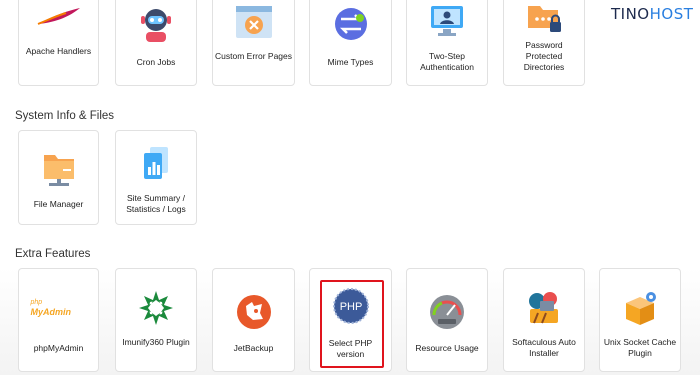  I want to click on tile-label: Two-Step Authentication, so click(447, 61).